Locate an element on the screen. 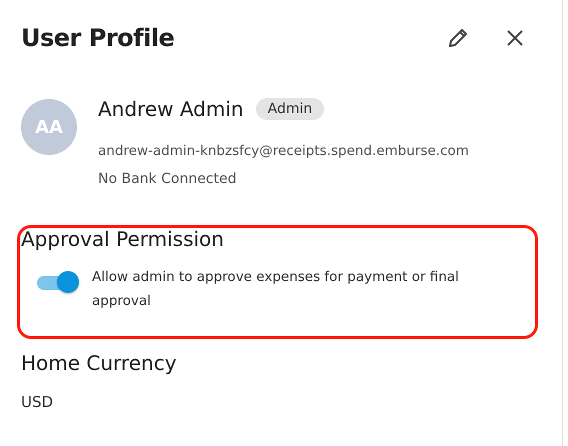 The width and height of the screenshot is (568, 446). role-badge: Admin is located at coordinates (290, 109).